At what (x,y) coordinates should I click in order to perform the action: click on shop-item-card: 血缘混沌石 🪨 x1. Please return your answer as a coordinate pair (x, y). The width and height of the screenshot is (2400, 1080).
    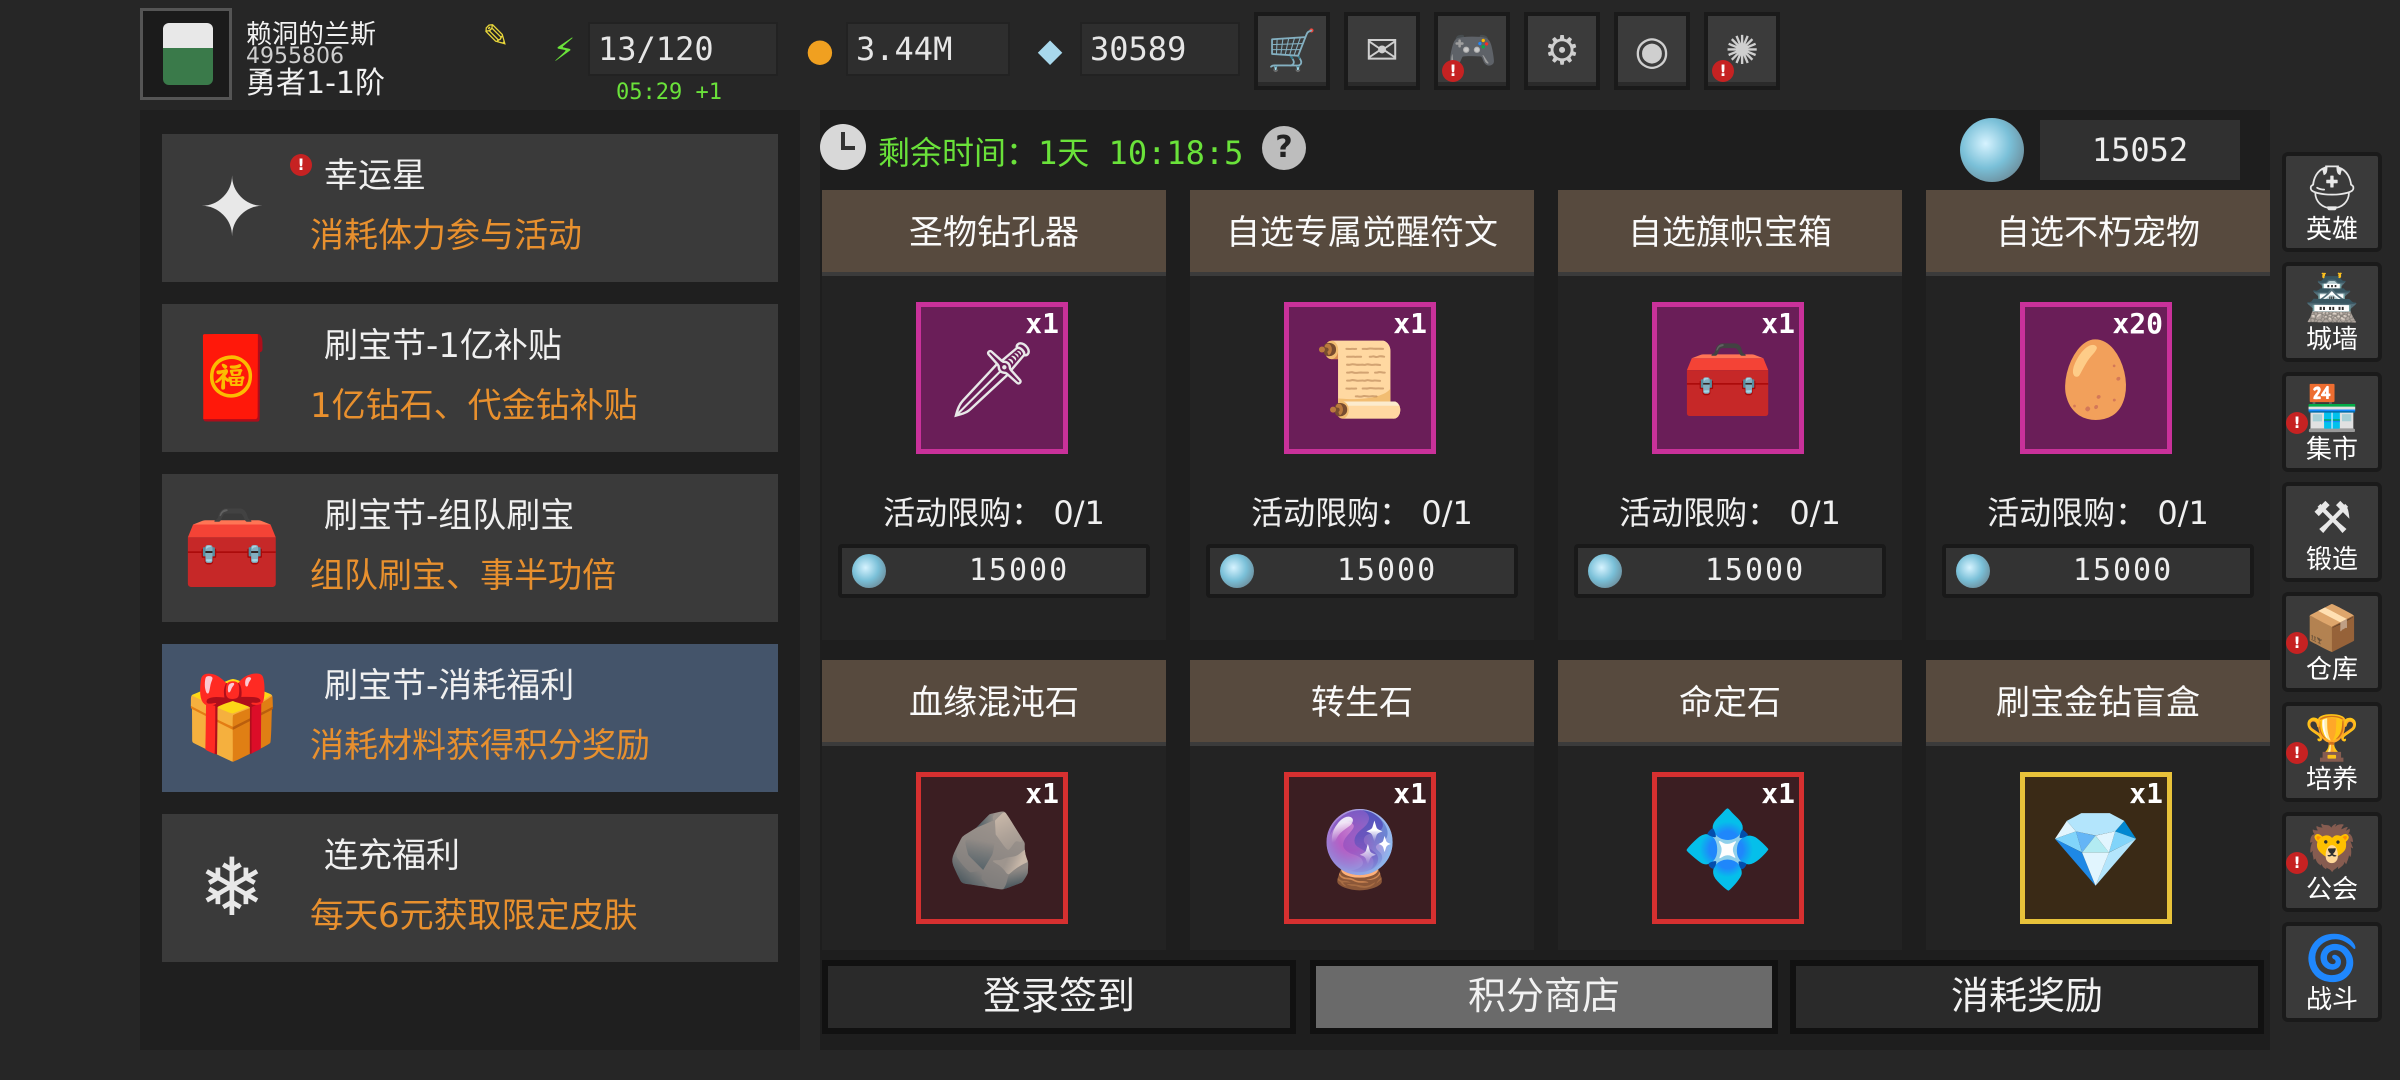
    Looking at the image, I should click on (994, 805).